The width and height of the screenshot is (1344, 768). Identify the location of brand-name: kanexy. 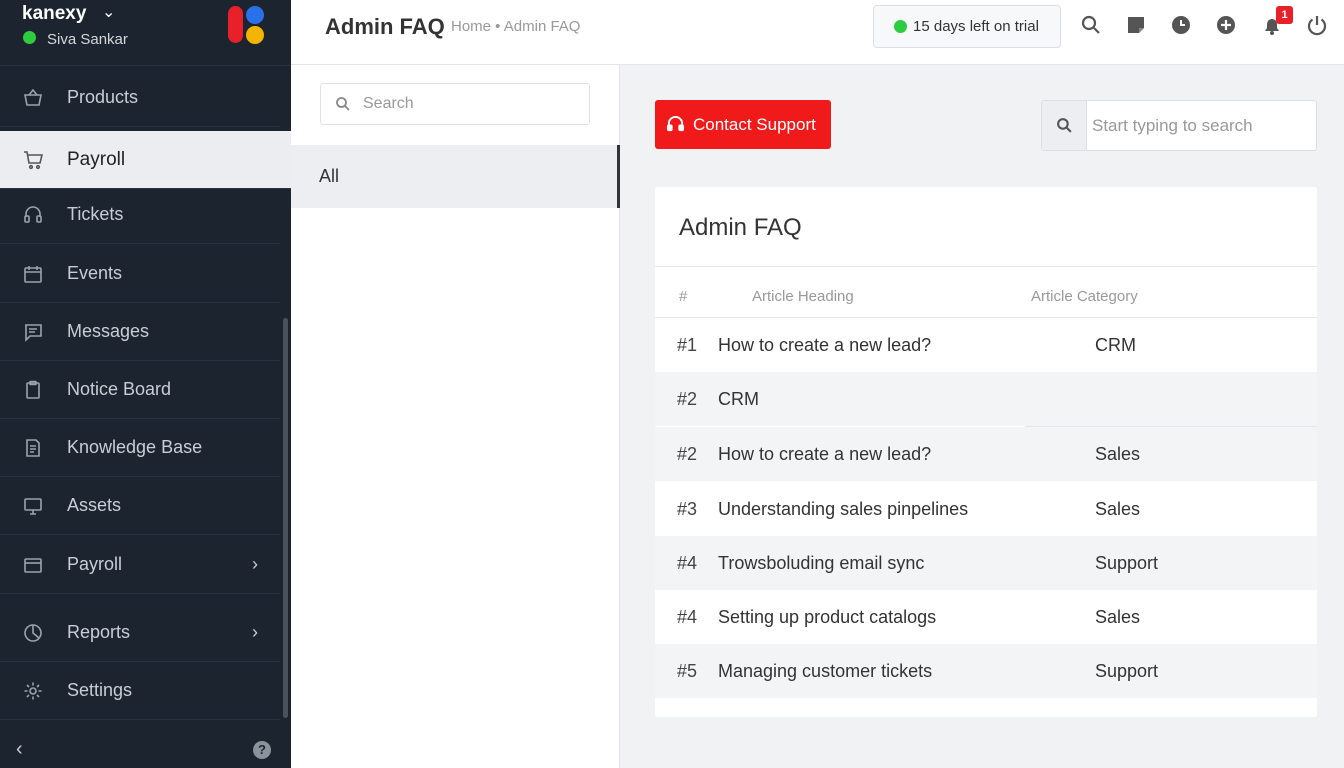
(54, 13).